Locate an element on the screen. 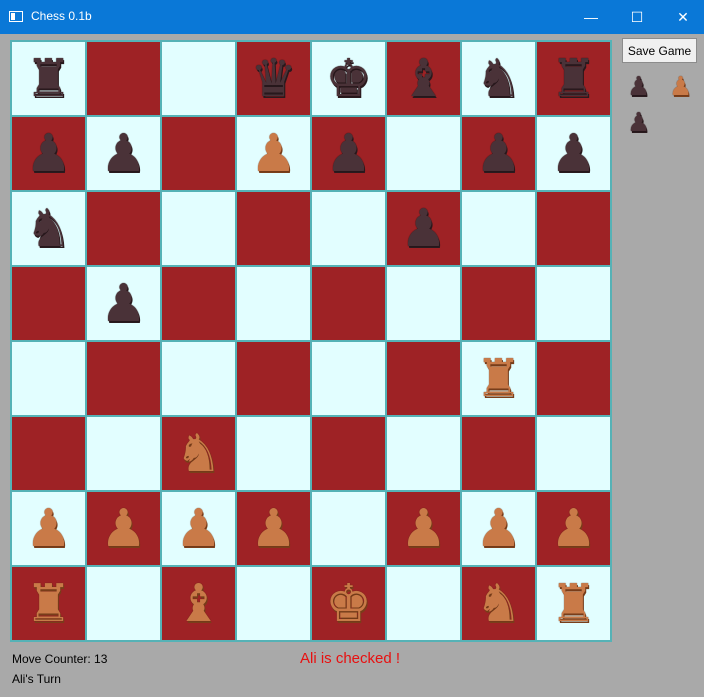 The height and width of the screenshot is (697, 704). square-a3 is located at coordinates (48, 453).